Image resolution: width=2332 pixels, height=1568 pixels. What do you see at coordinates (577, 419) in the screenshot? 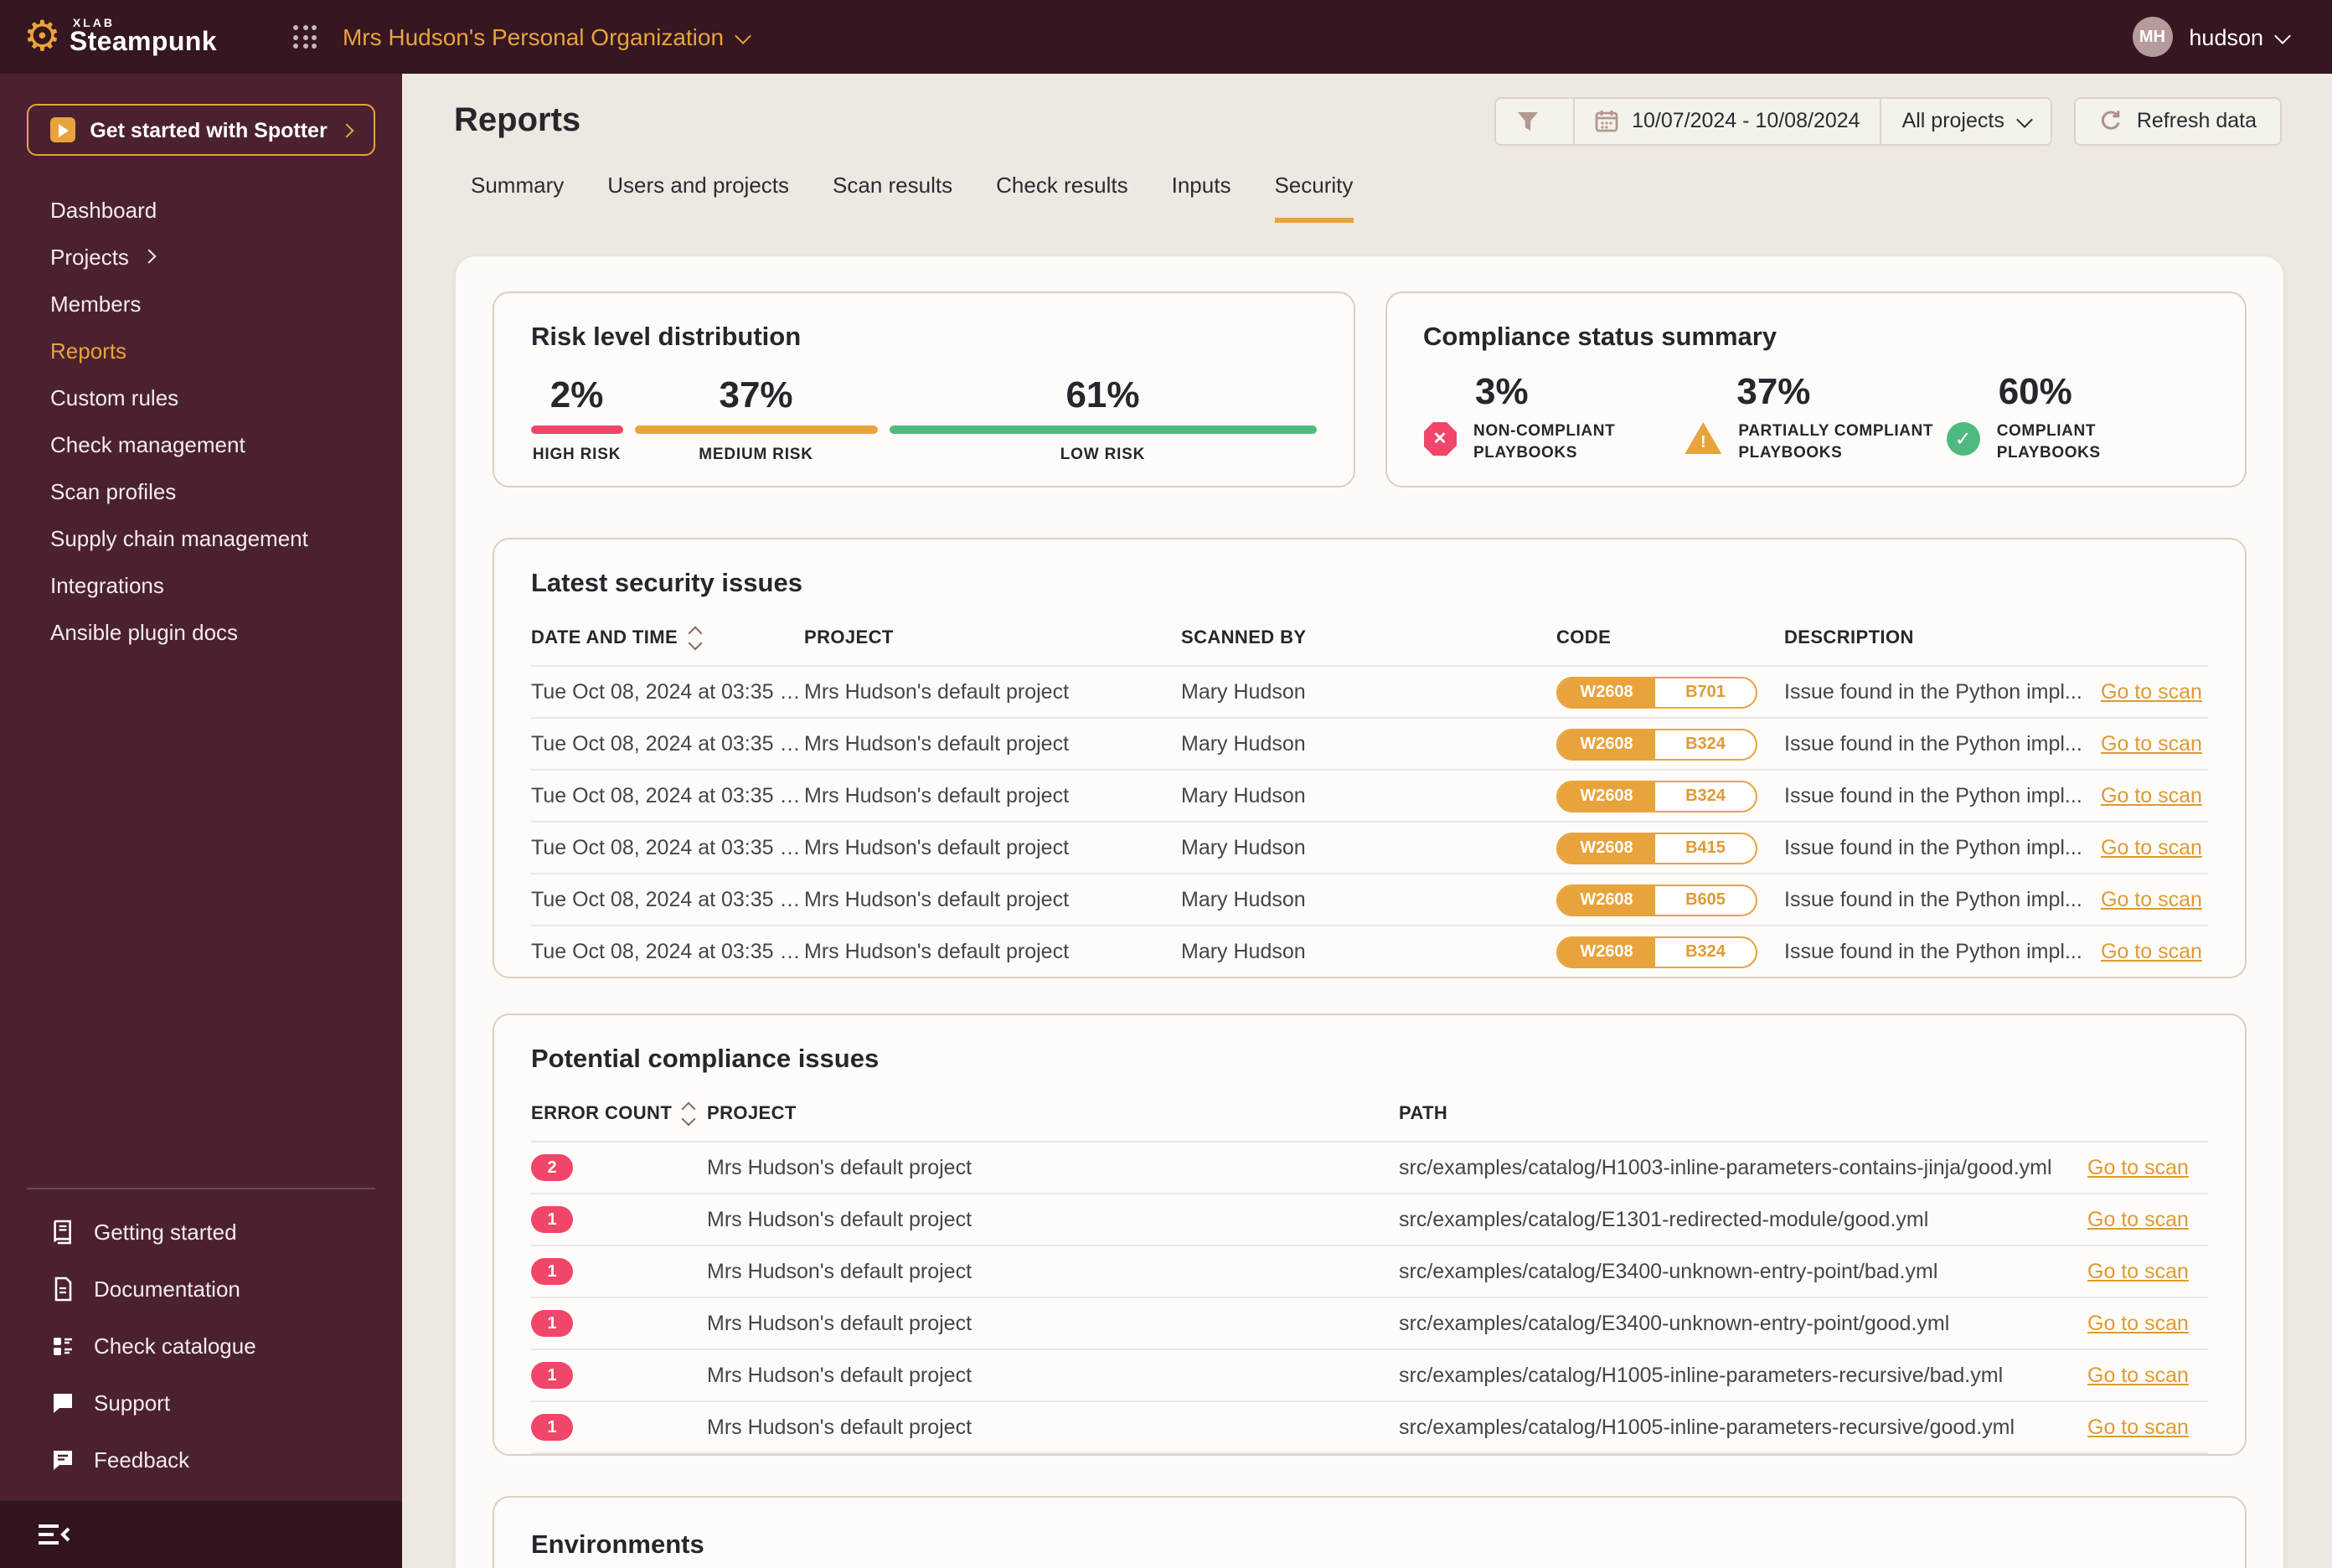
I see `risk-segment-high: 2% HIGH RISK` at bounding box center [577, 419].